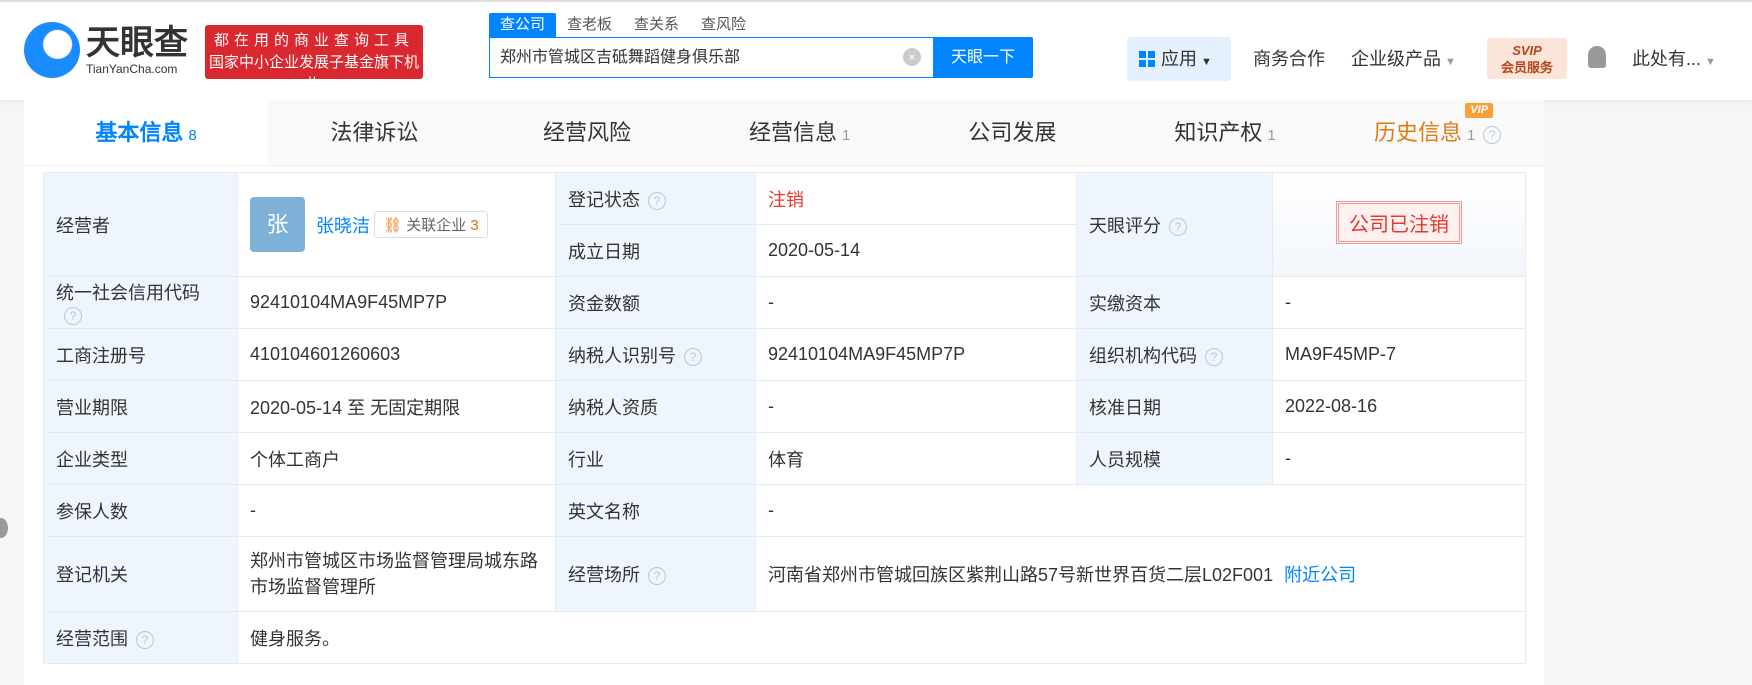 The image size is (1752, 685). I want to click on tax-id-value: 92410104MA9F45MP7P, so click(916, 354).